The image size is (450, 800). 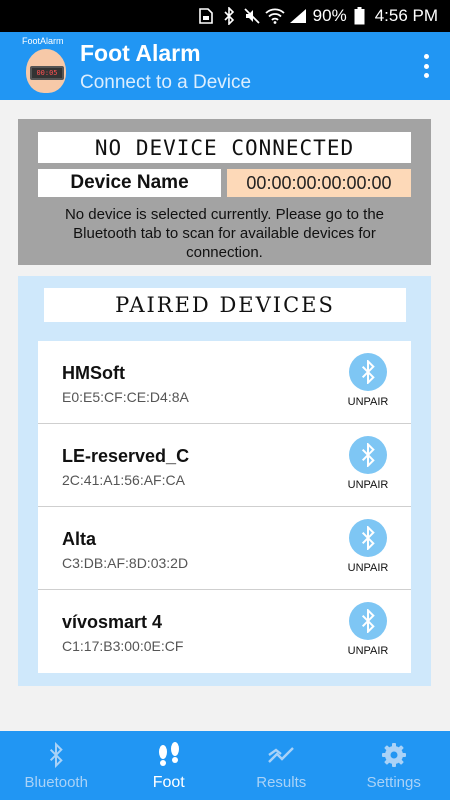 What do you see at coordinates (123, 646) in the screenshot?
I see `device-mac: C1:17:B3:00:0E:CF` at bounding box center [123, 646].